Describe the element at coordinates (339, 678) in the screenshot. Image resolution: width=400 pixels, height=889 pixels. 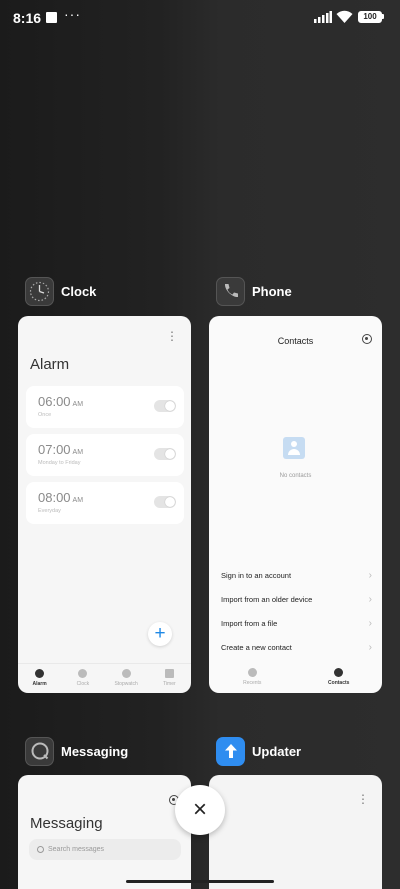
I see `nav-item-contacts: Contacts` at that location.